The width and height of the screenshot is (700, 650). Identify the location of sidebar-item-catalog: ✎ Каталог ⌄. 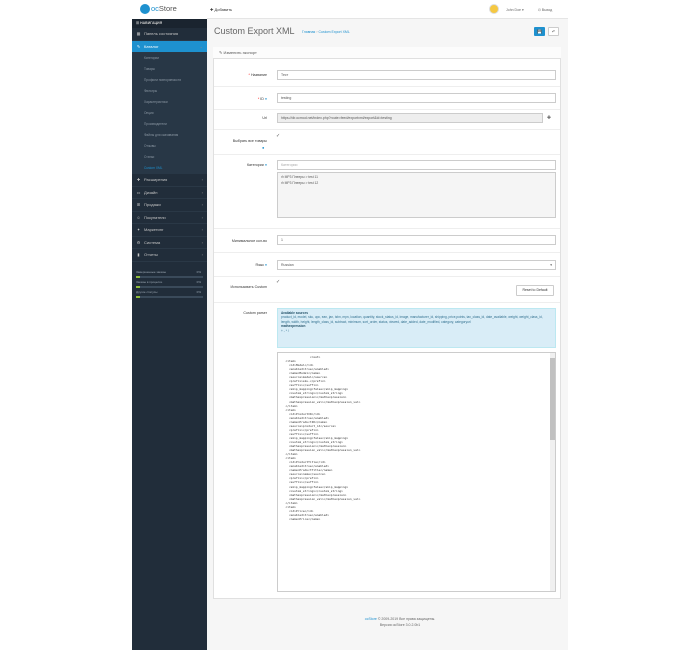
(169, 46).